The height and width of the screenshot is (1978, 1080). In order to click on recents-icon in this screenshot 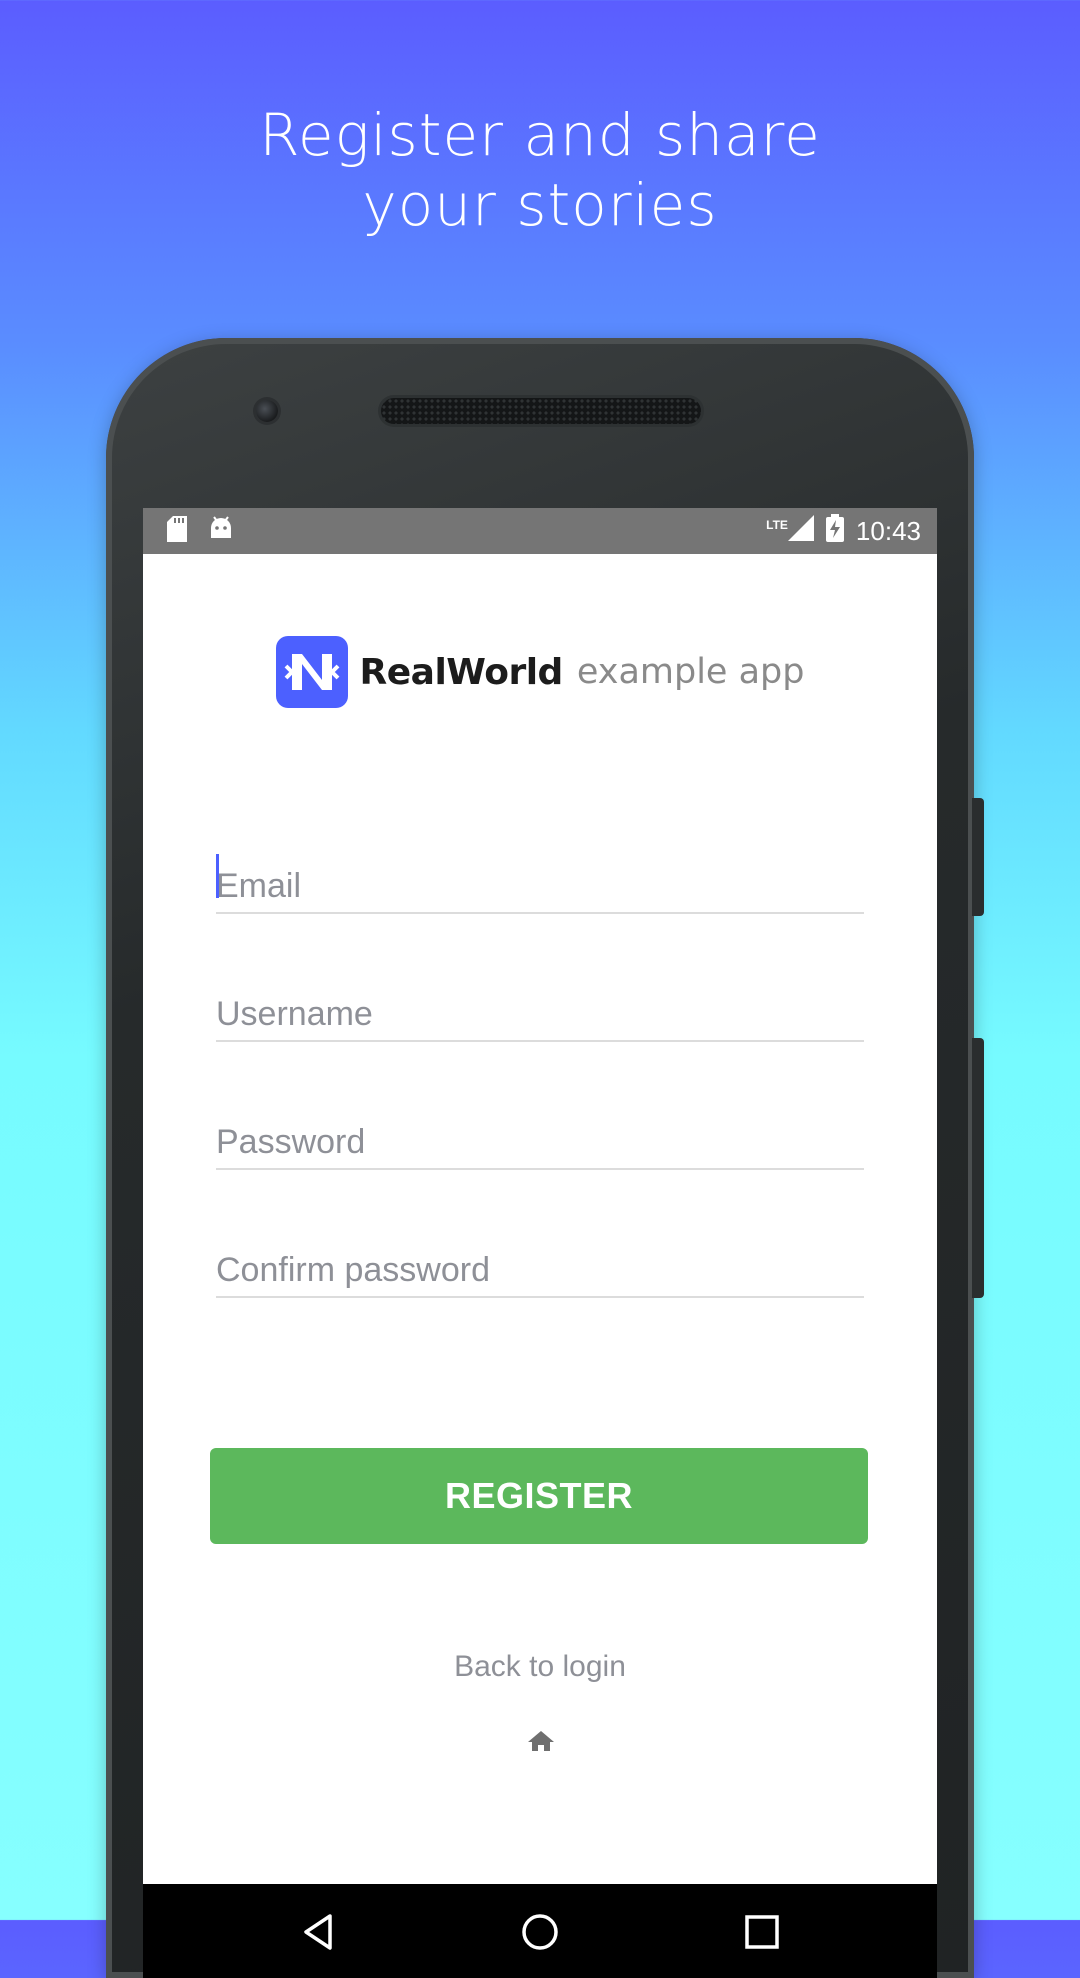, I will do `click(762, 1932)`.